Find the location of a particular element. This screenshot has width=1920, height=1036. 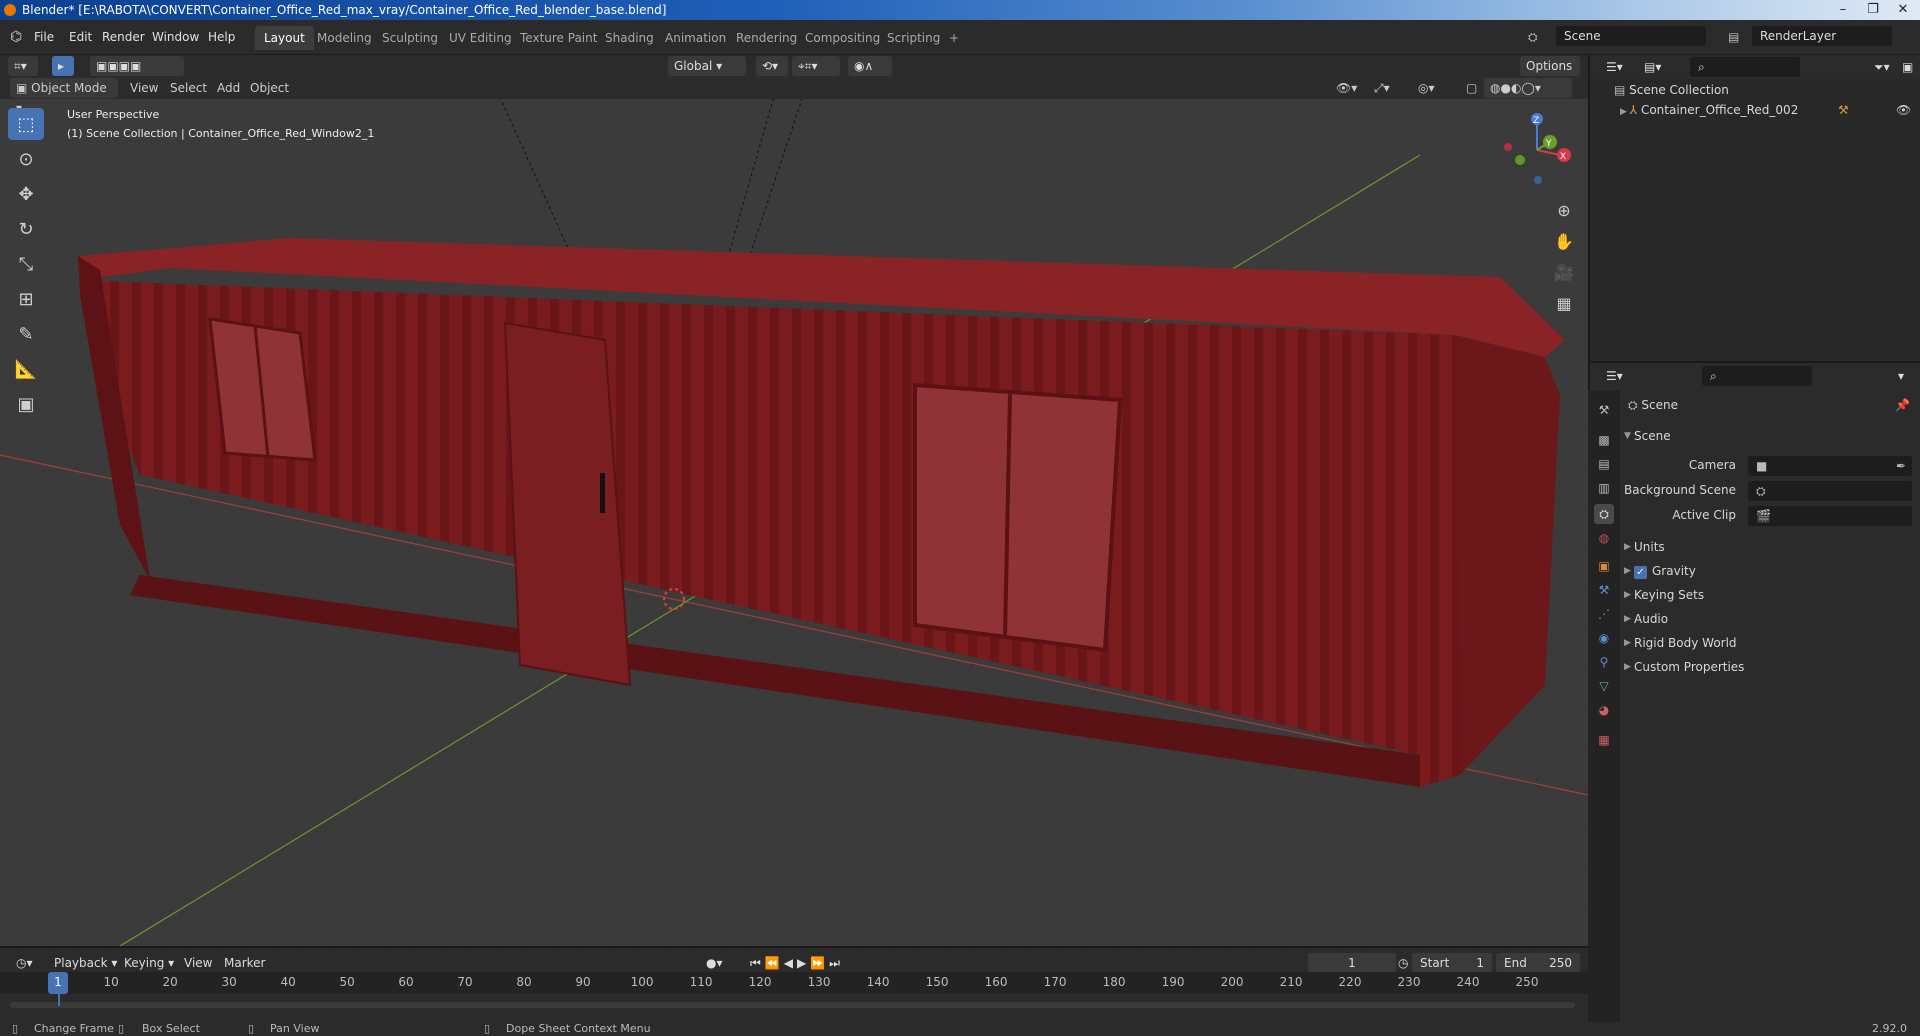

menu-file: File is located at coordinates (44, 37).